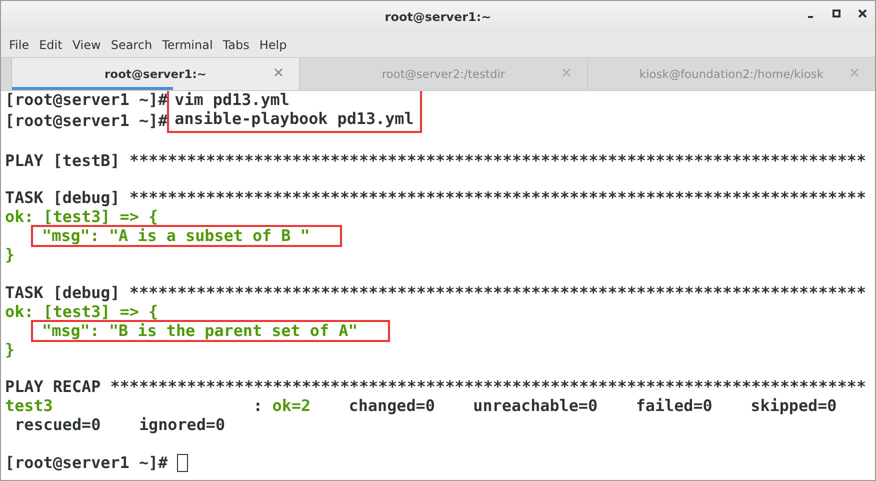 The width and height of the screenshot is (876, 481). Describe the element at coordinates (535, 406) in the screenshot. I see `stat-value: unreachable=0` at that location.